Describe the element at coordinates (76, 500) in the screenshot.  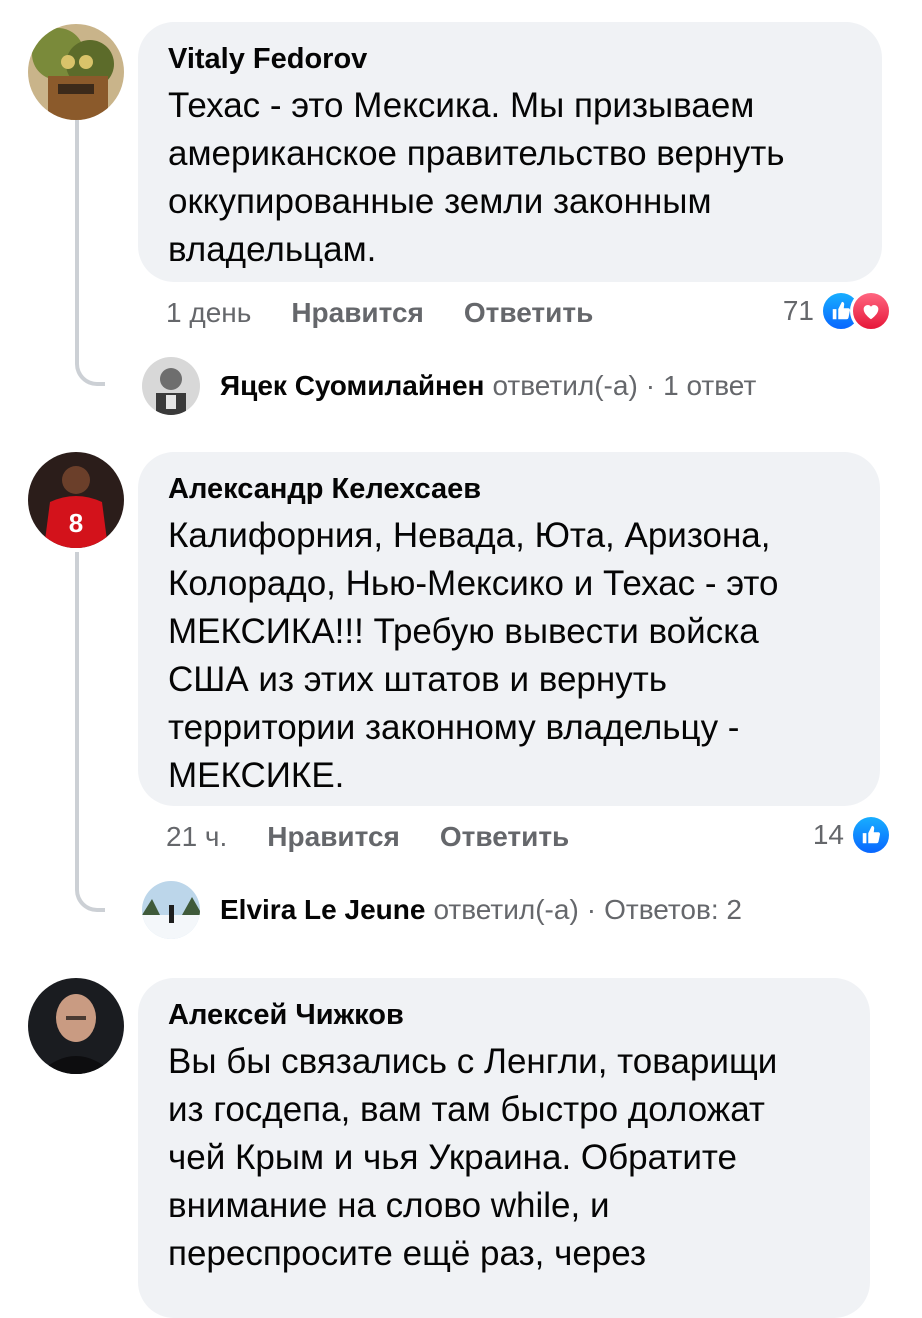
I see `avatar: 8` at that location.